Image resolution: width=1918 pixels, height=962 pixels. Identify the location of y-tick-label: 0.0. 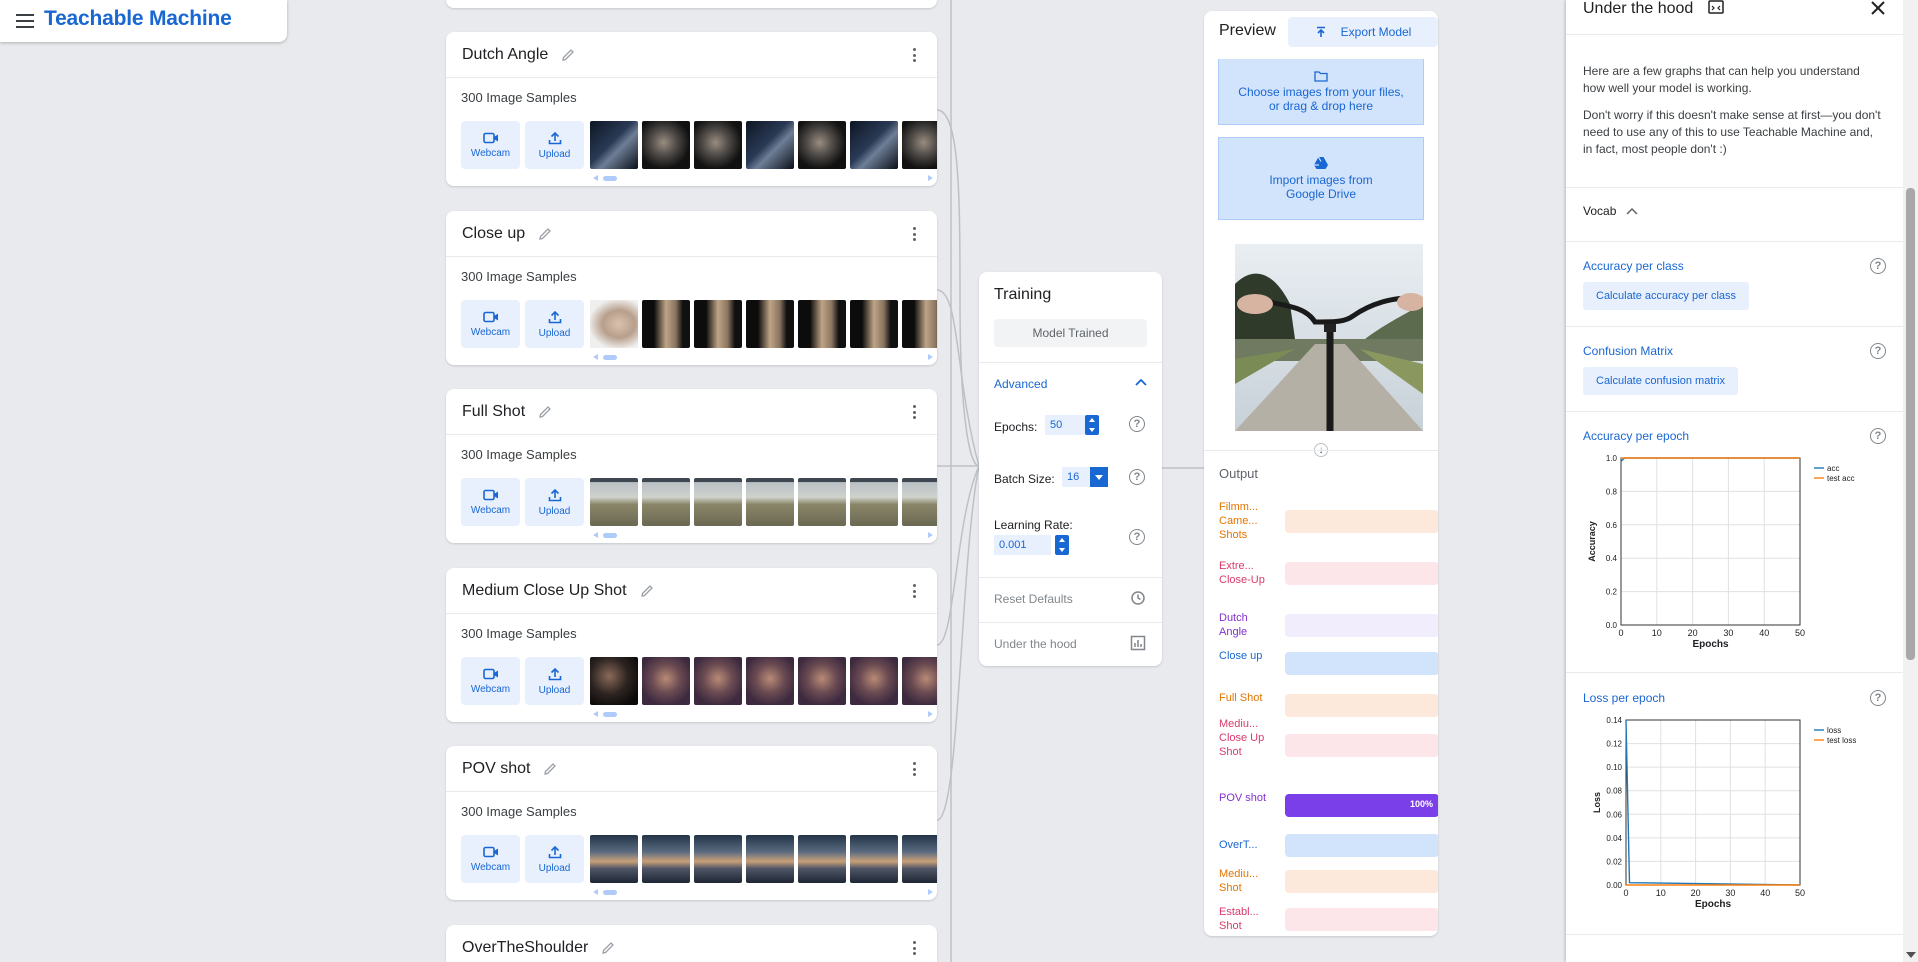
(1612, 625).